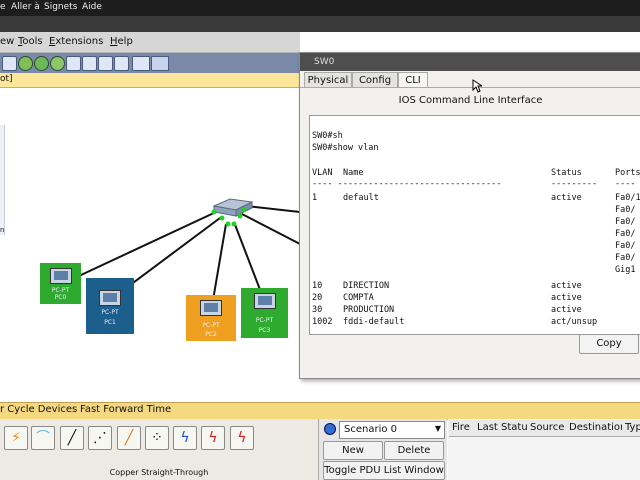  What do you see at coordinates (125, 409) in the screenshot?
I see `fast-forward-time-button: Fast Forward Time` at bounding box center [125, 409].